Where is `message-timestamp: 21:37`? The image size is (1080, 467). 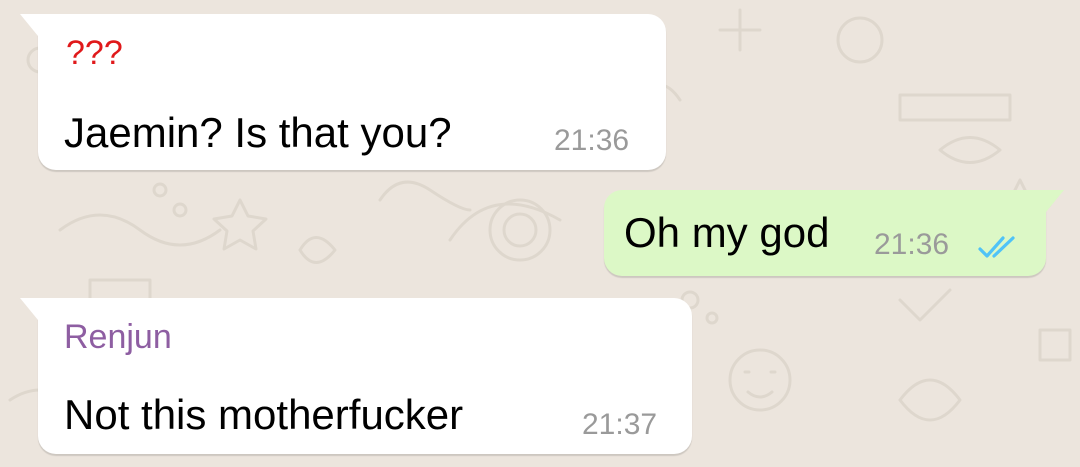 message-timestamp: 21:37 is located at coordinates (620, 424).